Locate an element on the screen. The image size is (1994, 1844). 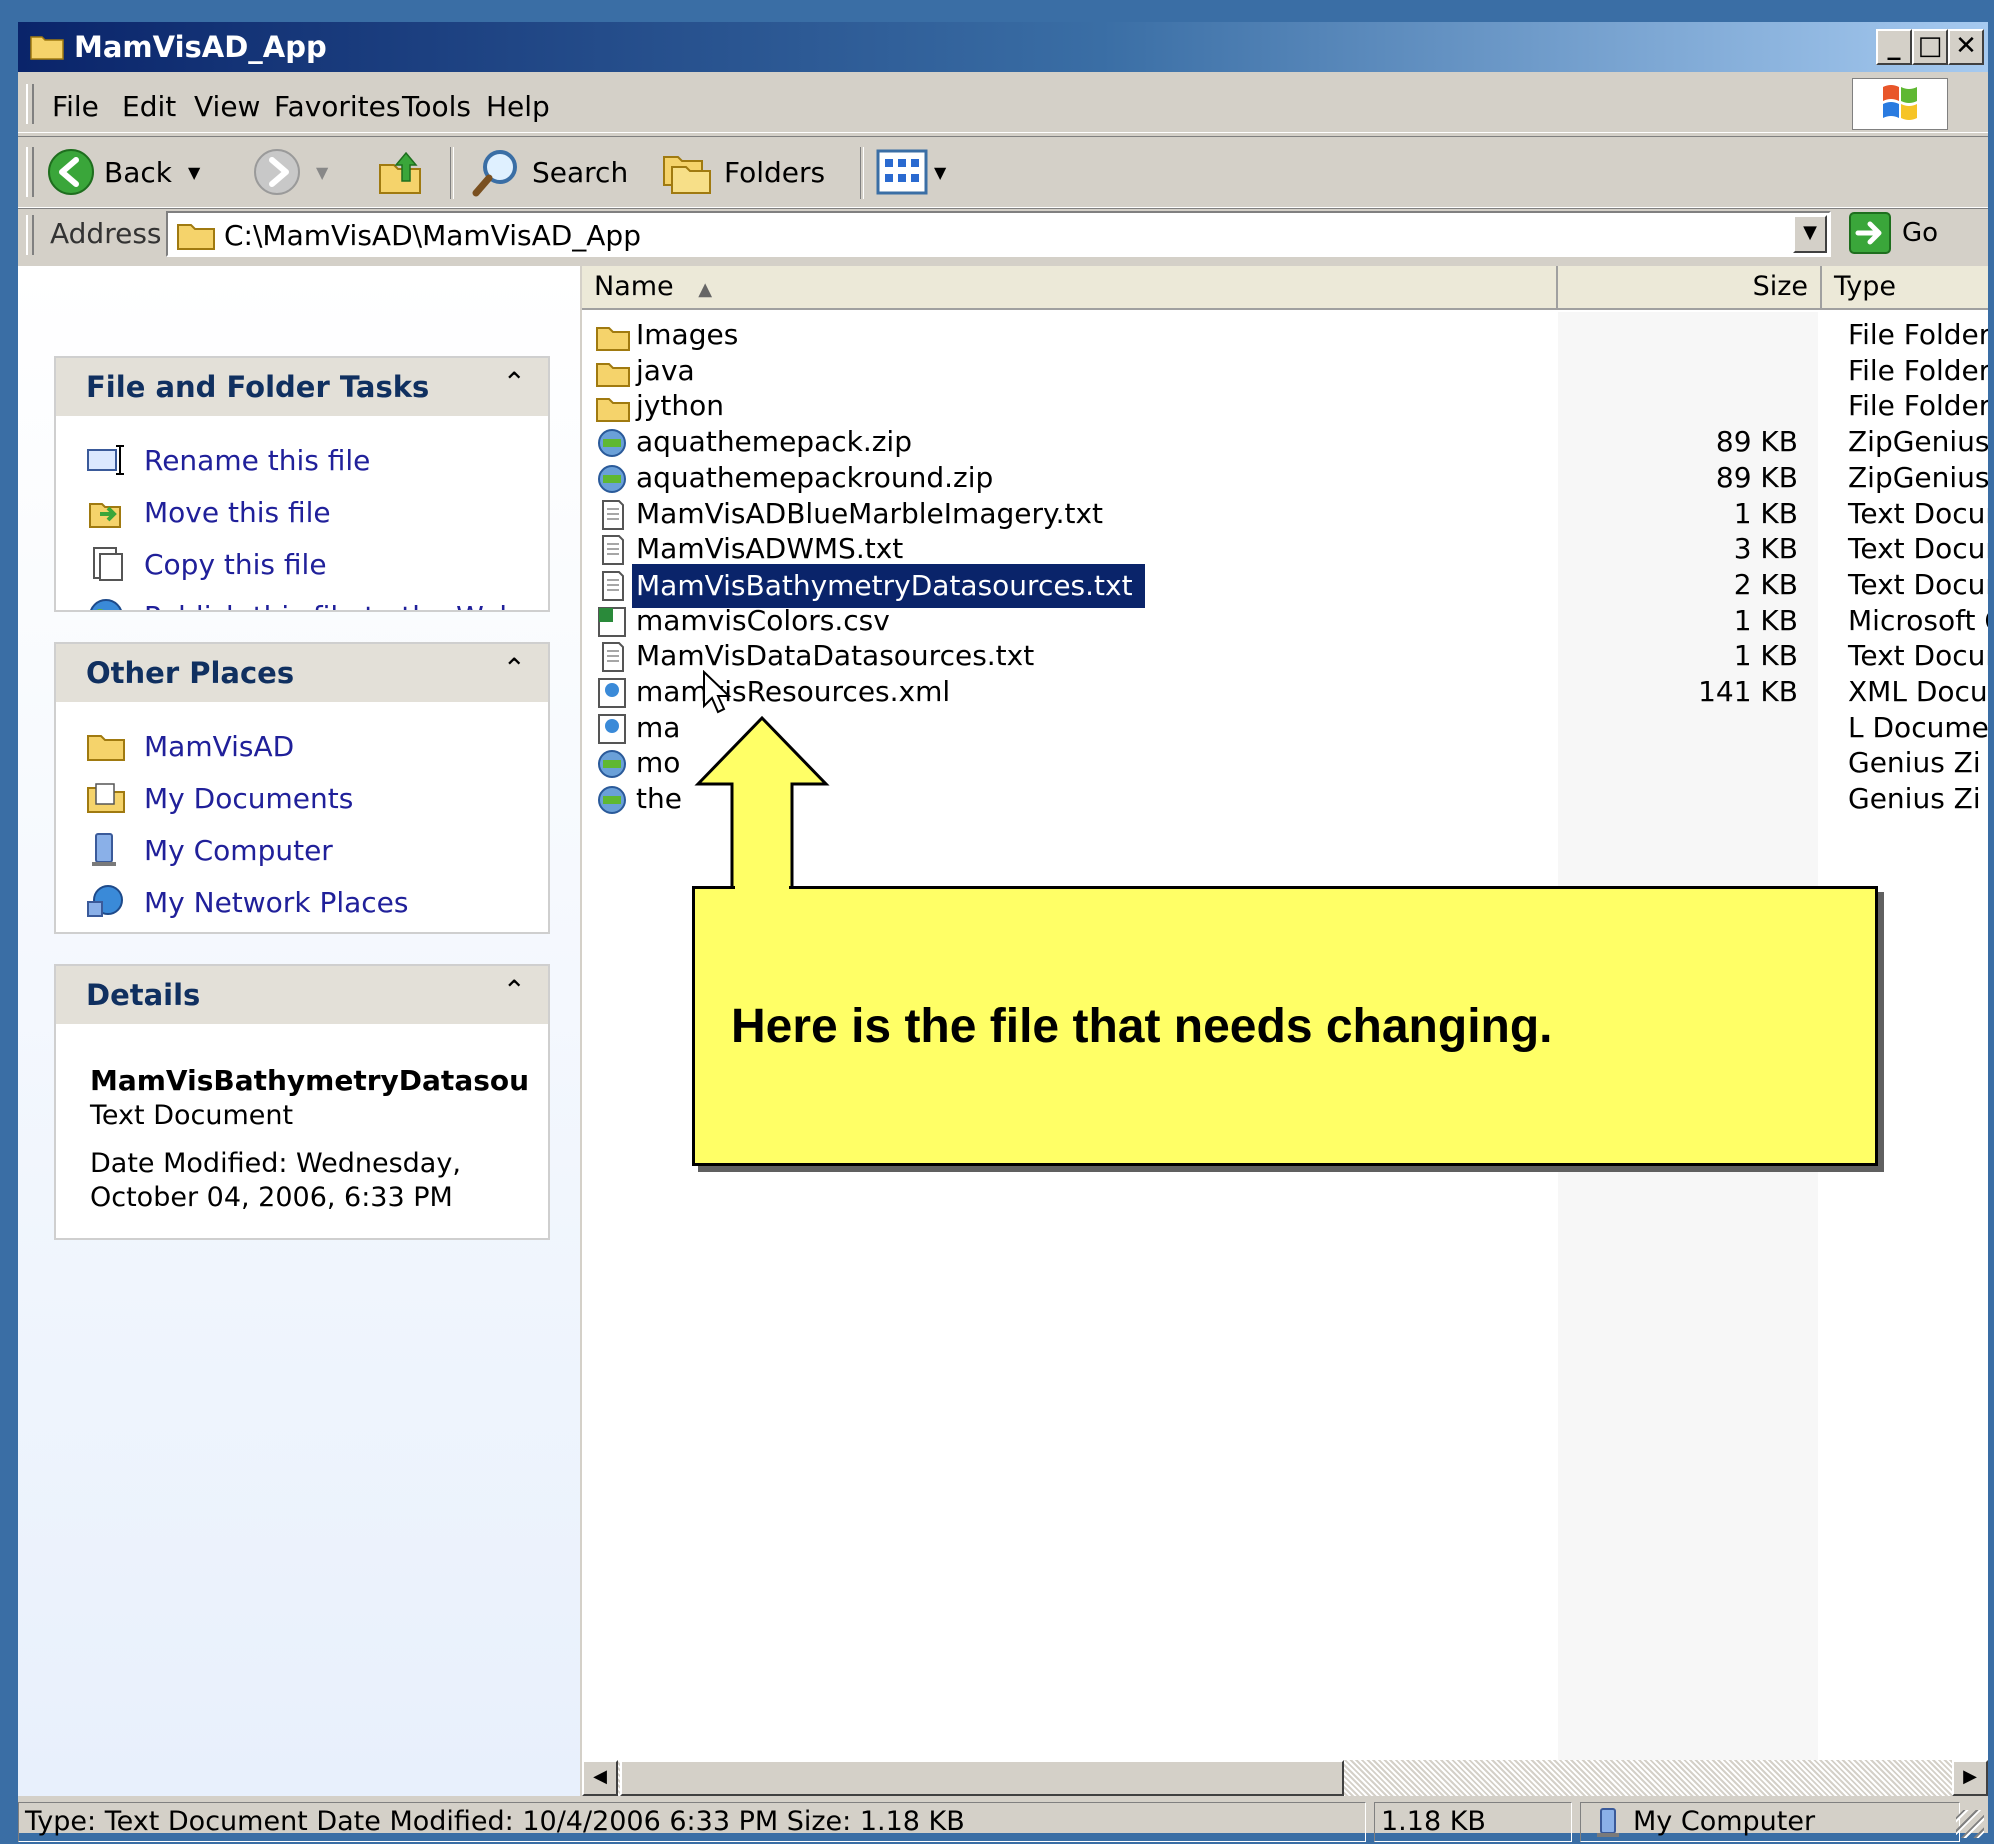
horizontal-scrollbar: ◀ ▶ is located at coordinates (1285, 1778).